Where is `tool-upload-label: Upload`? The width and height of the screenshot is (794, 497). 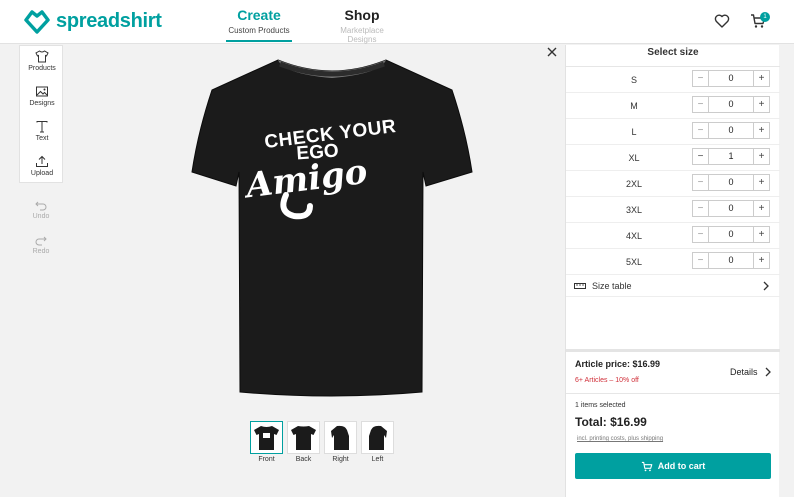 tool-upload-label: Upload is located at coordinates (42, 173).